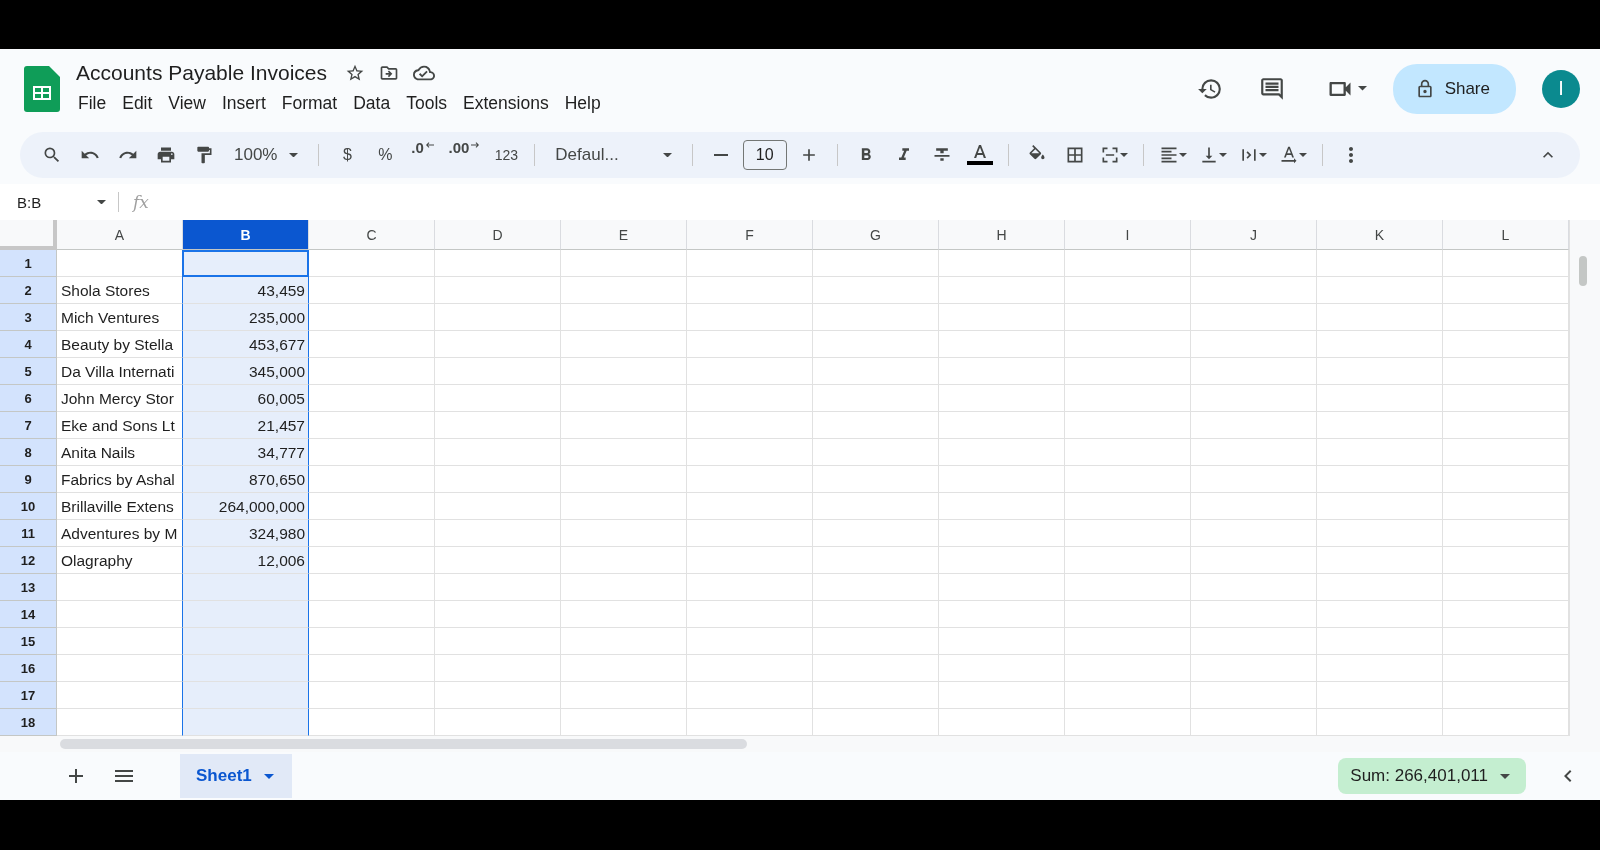  I want to click on row-header: 17, so click(28, 695).